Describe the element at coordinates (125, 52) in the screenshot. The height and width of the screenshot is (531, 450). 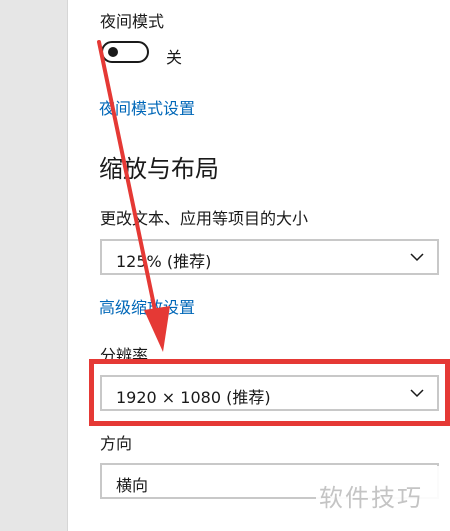
I see `night-mode-toggle` at that location.